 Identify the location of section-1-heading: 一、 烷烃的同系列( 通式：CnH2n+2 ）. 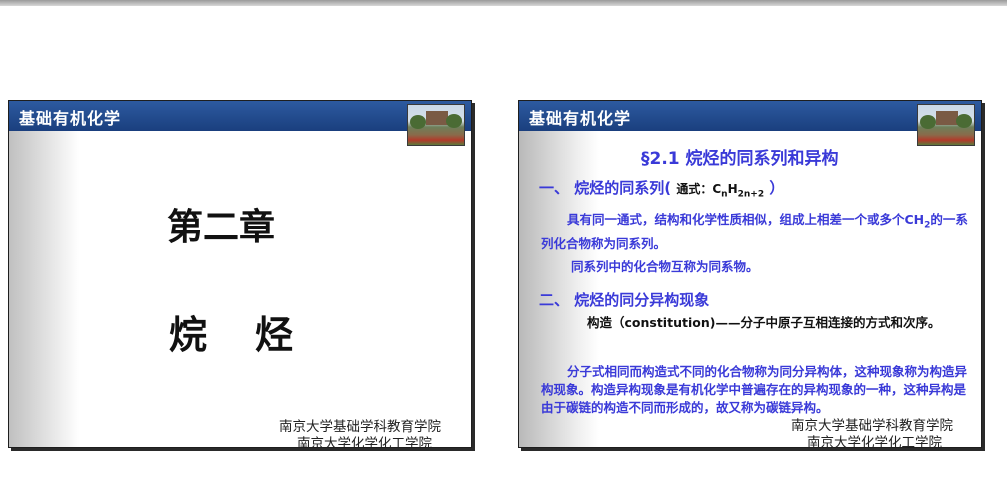
(661, 188).